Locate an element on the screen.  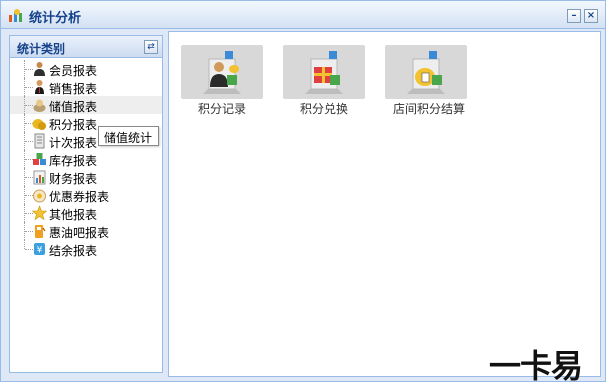
tree-item-label: 优惠券报表 is located at coordinates (79, 197).